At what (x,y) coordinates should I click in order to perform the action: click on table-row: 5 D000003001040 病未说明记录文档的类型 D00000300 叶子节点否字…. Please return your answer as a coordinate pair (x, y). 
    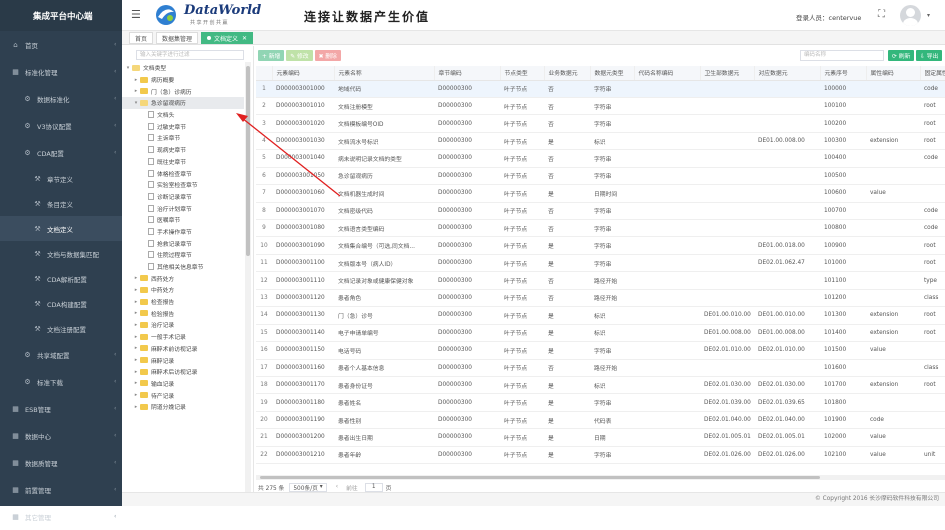
    Looking at the image, I should click on (600, 158).